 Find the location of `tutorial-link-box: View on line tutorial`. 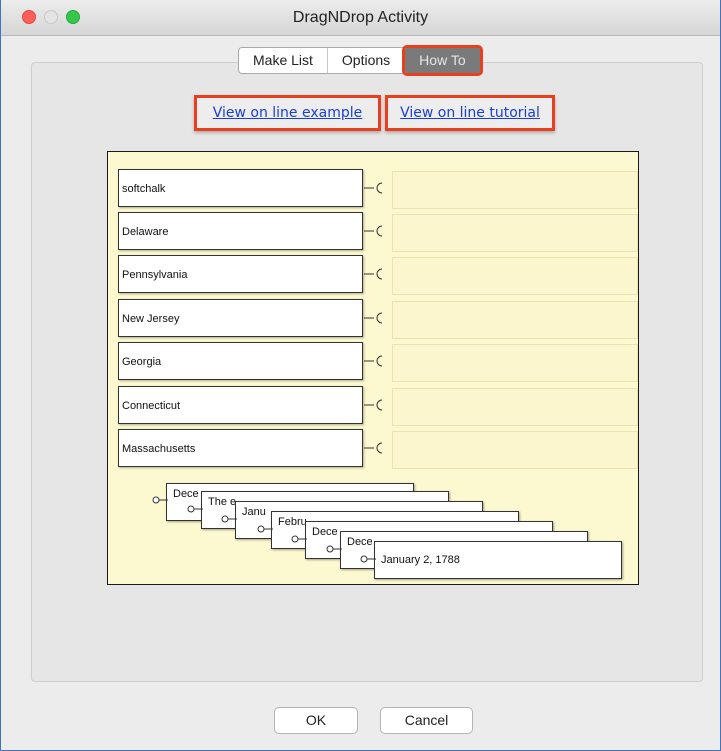

tutorial-link-box: View on line tutorial is located at coordinates (470, 113).